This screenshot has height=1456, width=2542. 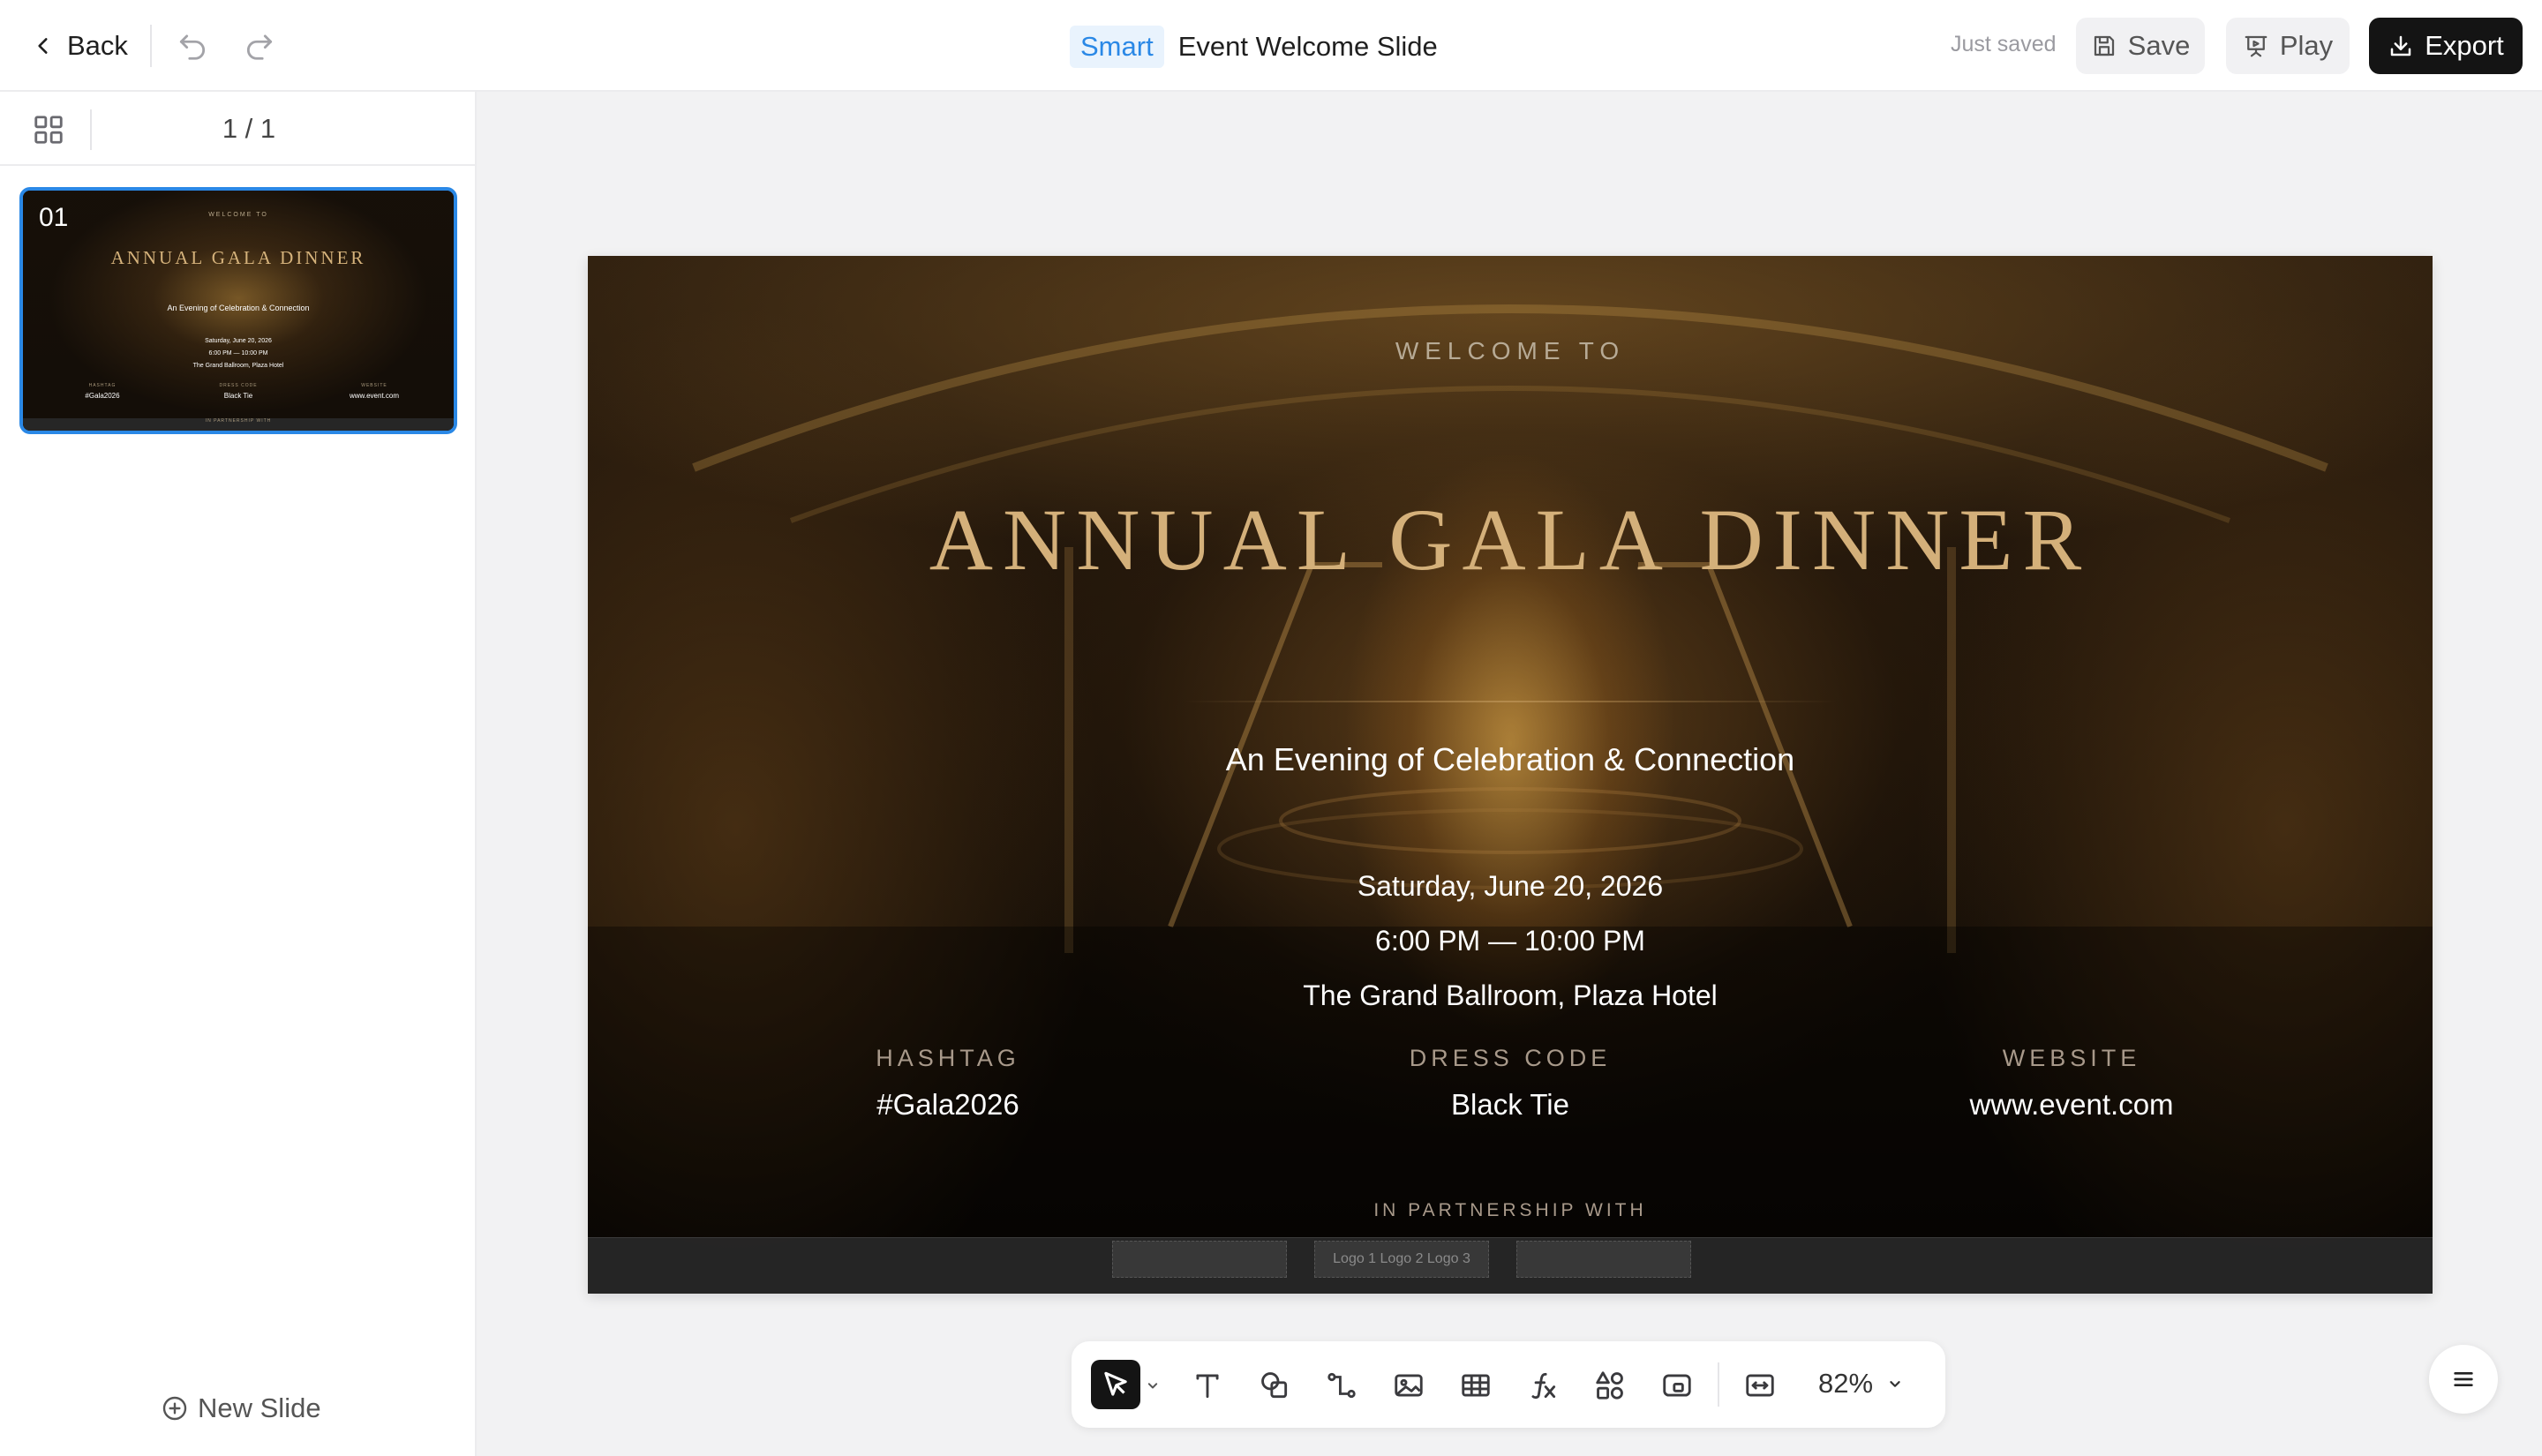 I want to click on thumb-title: ANNUAL GALA DINNER, so click(x=238, y=257).